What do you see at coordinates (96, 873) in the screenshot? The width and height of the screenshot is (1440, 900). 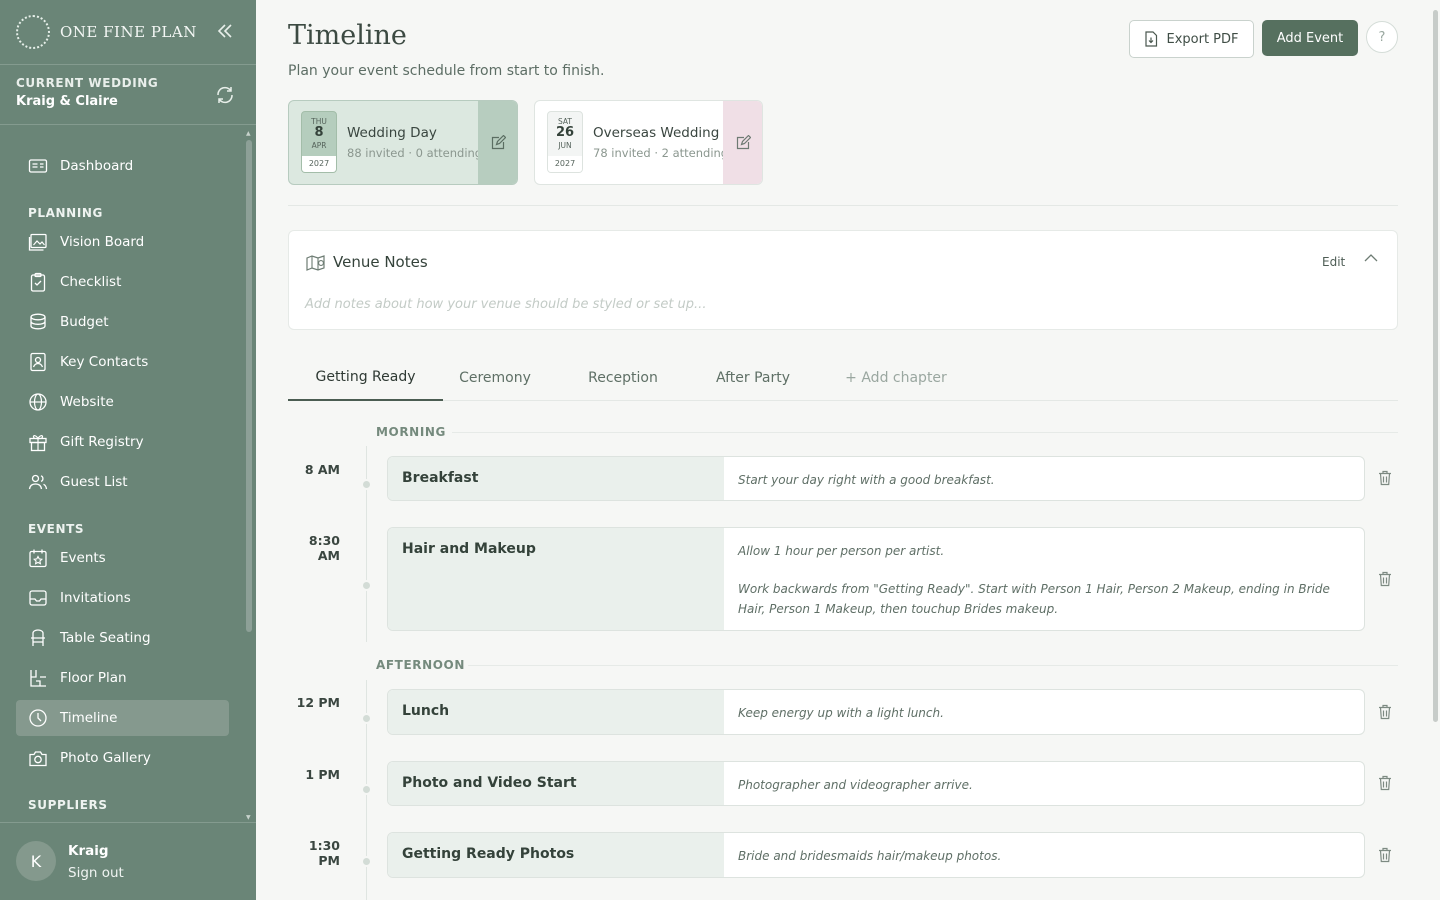 I see `sign-out-link: Sign out` at bounding box center [96, 873].